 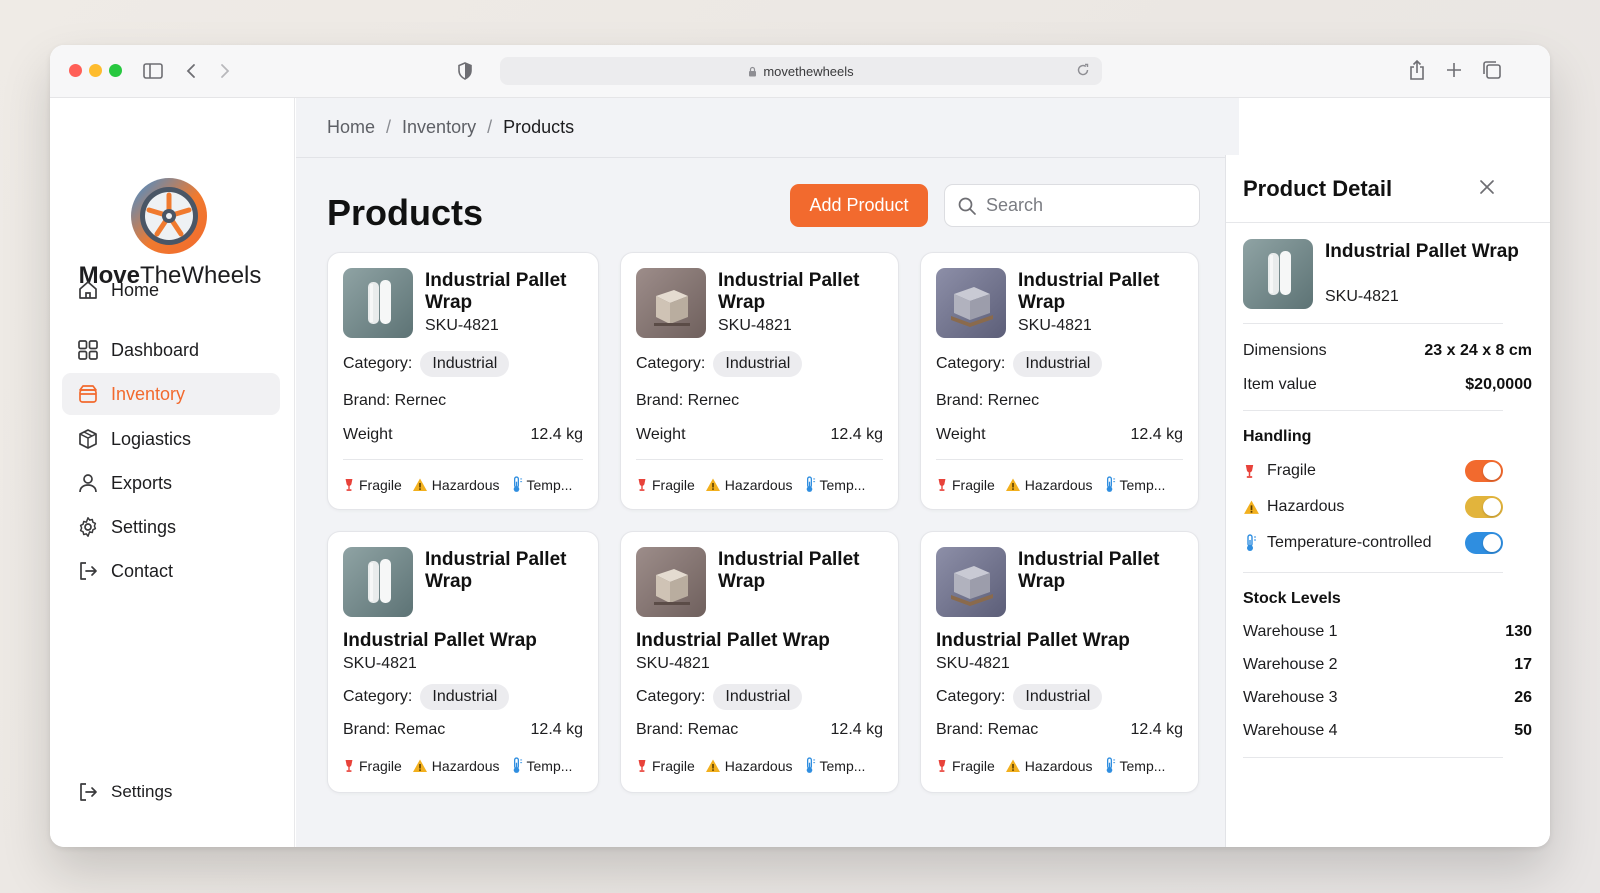 I want to click on close-window-button, so click(x=75, y=70).